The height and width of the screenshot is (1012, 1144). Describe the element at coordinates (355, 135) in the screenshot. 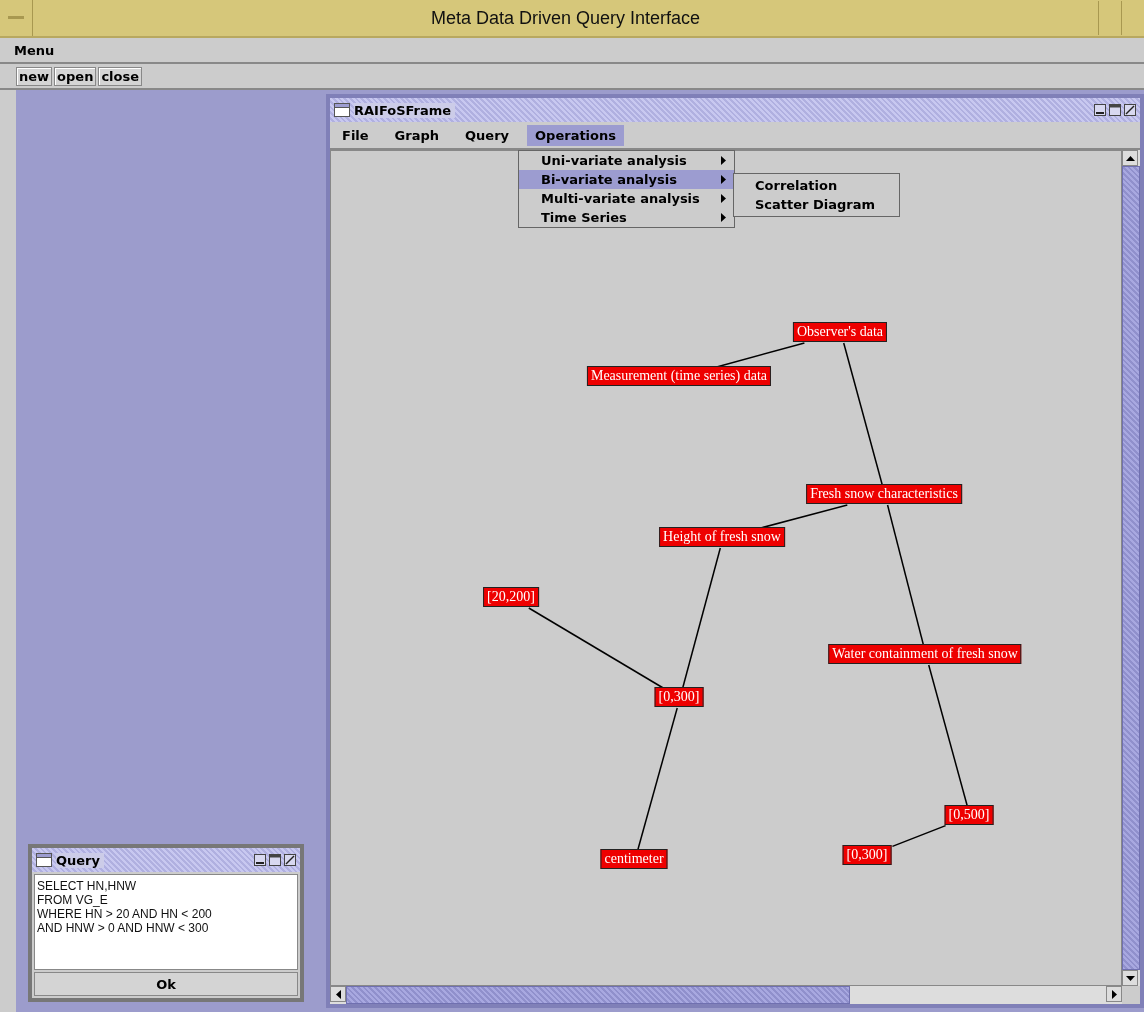

I see `menu-item: File` at that location.